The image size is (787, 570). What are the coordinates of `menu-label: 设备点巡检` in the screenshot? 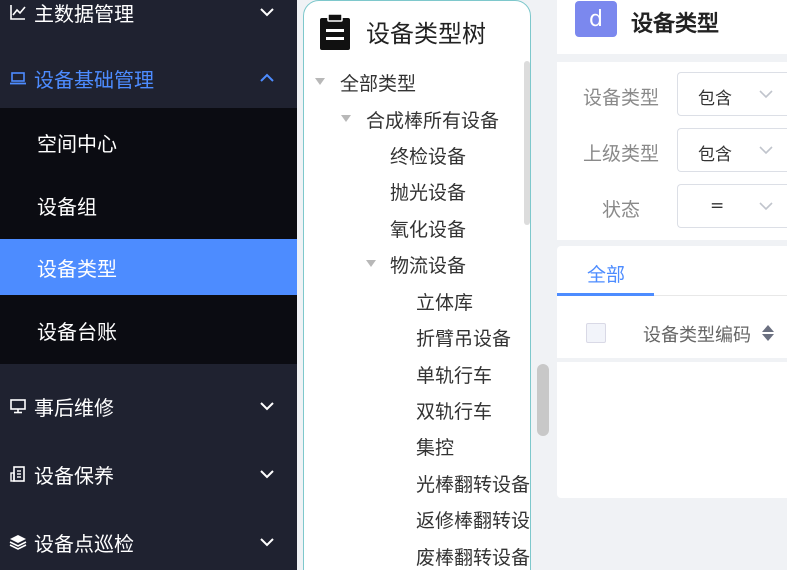 It's located at (84, 543).